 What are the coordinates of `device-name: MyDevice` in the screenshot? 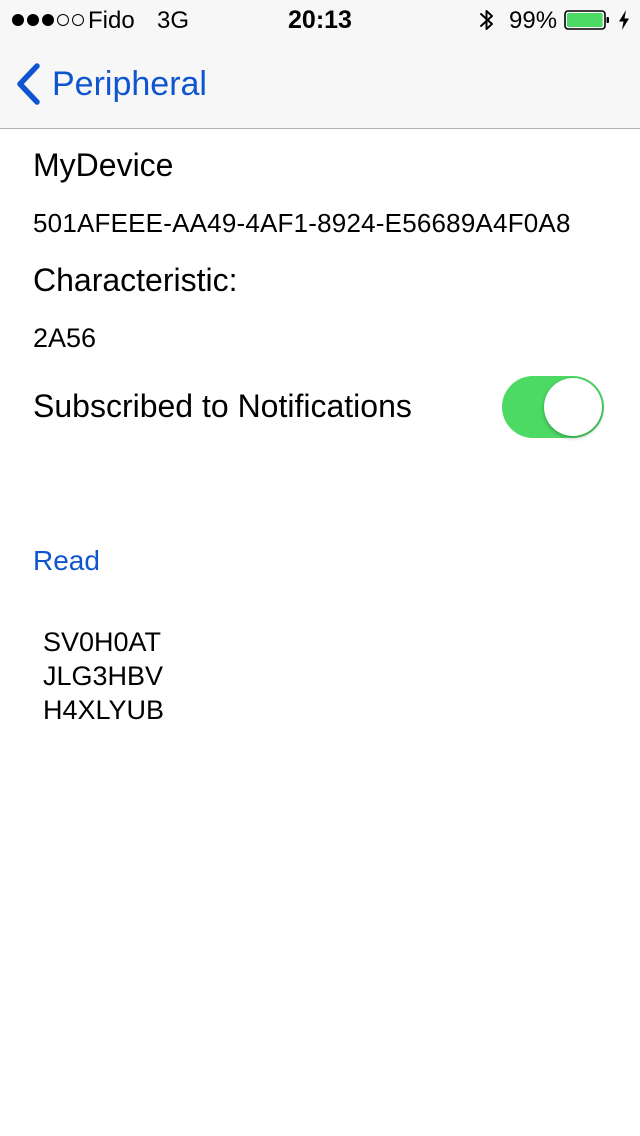 It's located at (103, 165).